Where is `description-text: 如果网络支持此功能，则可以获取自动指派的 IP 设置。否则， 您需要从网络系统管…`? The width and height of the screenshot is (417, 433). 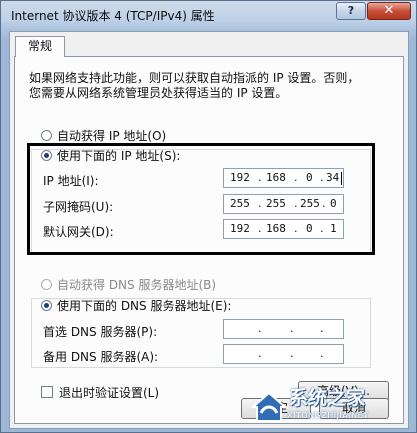 description-text: 如果网络支持此功能，则可以获取自动指派的 IP 设置。否则， 您需要从网络系统管… is located at coordinates (209, 86).